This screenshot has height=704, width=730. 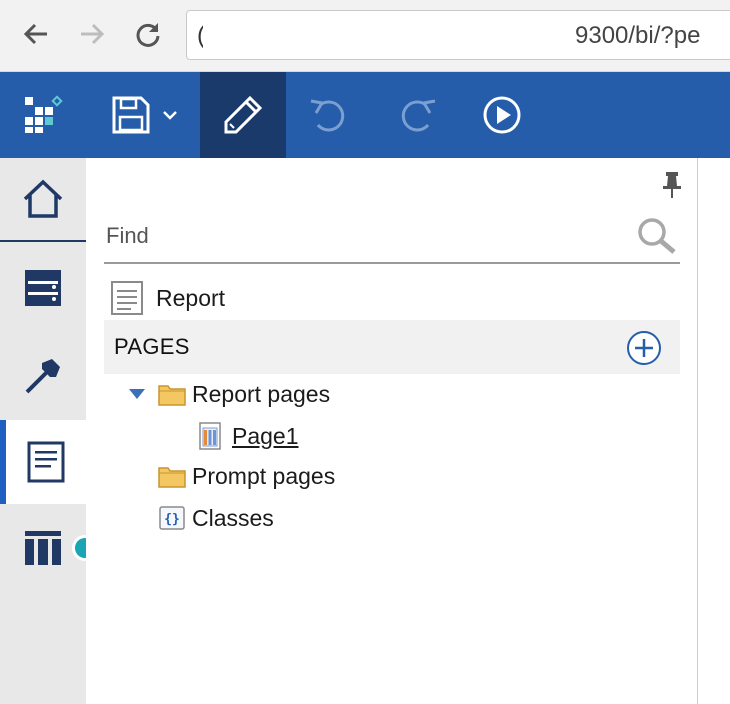 I want to click on panel-divider, so click(x=697, y=431).